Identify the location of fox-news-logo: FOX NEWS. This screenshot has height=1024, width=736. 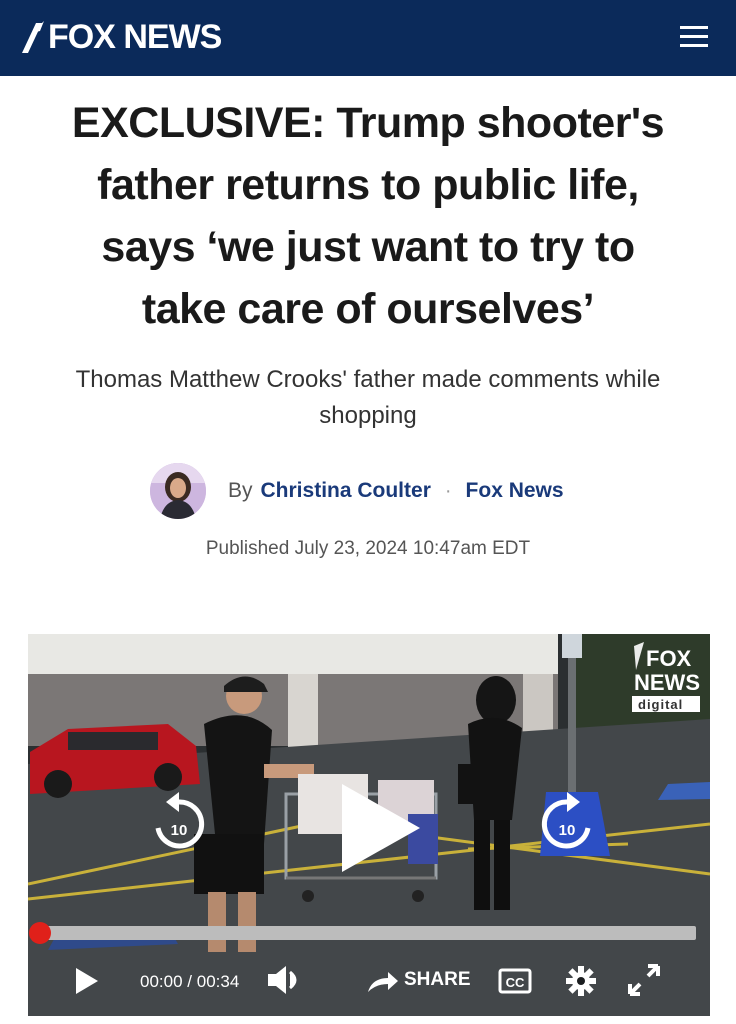
(121, 37).